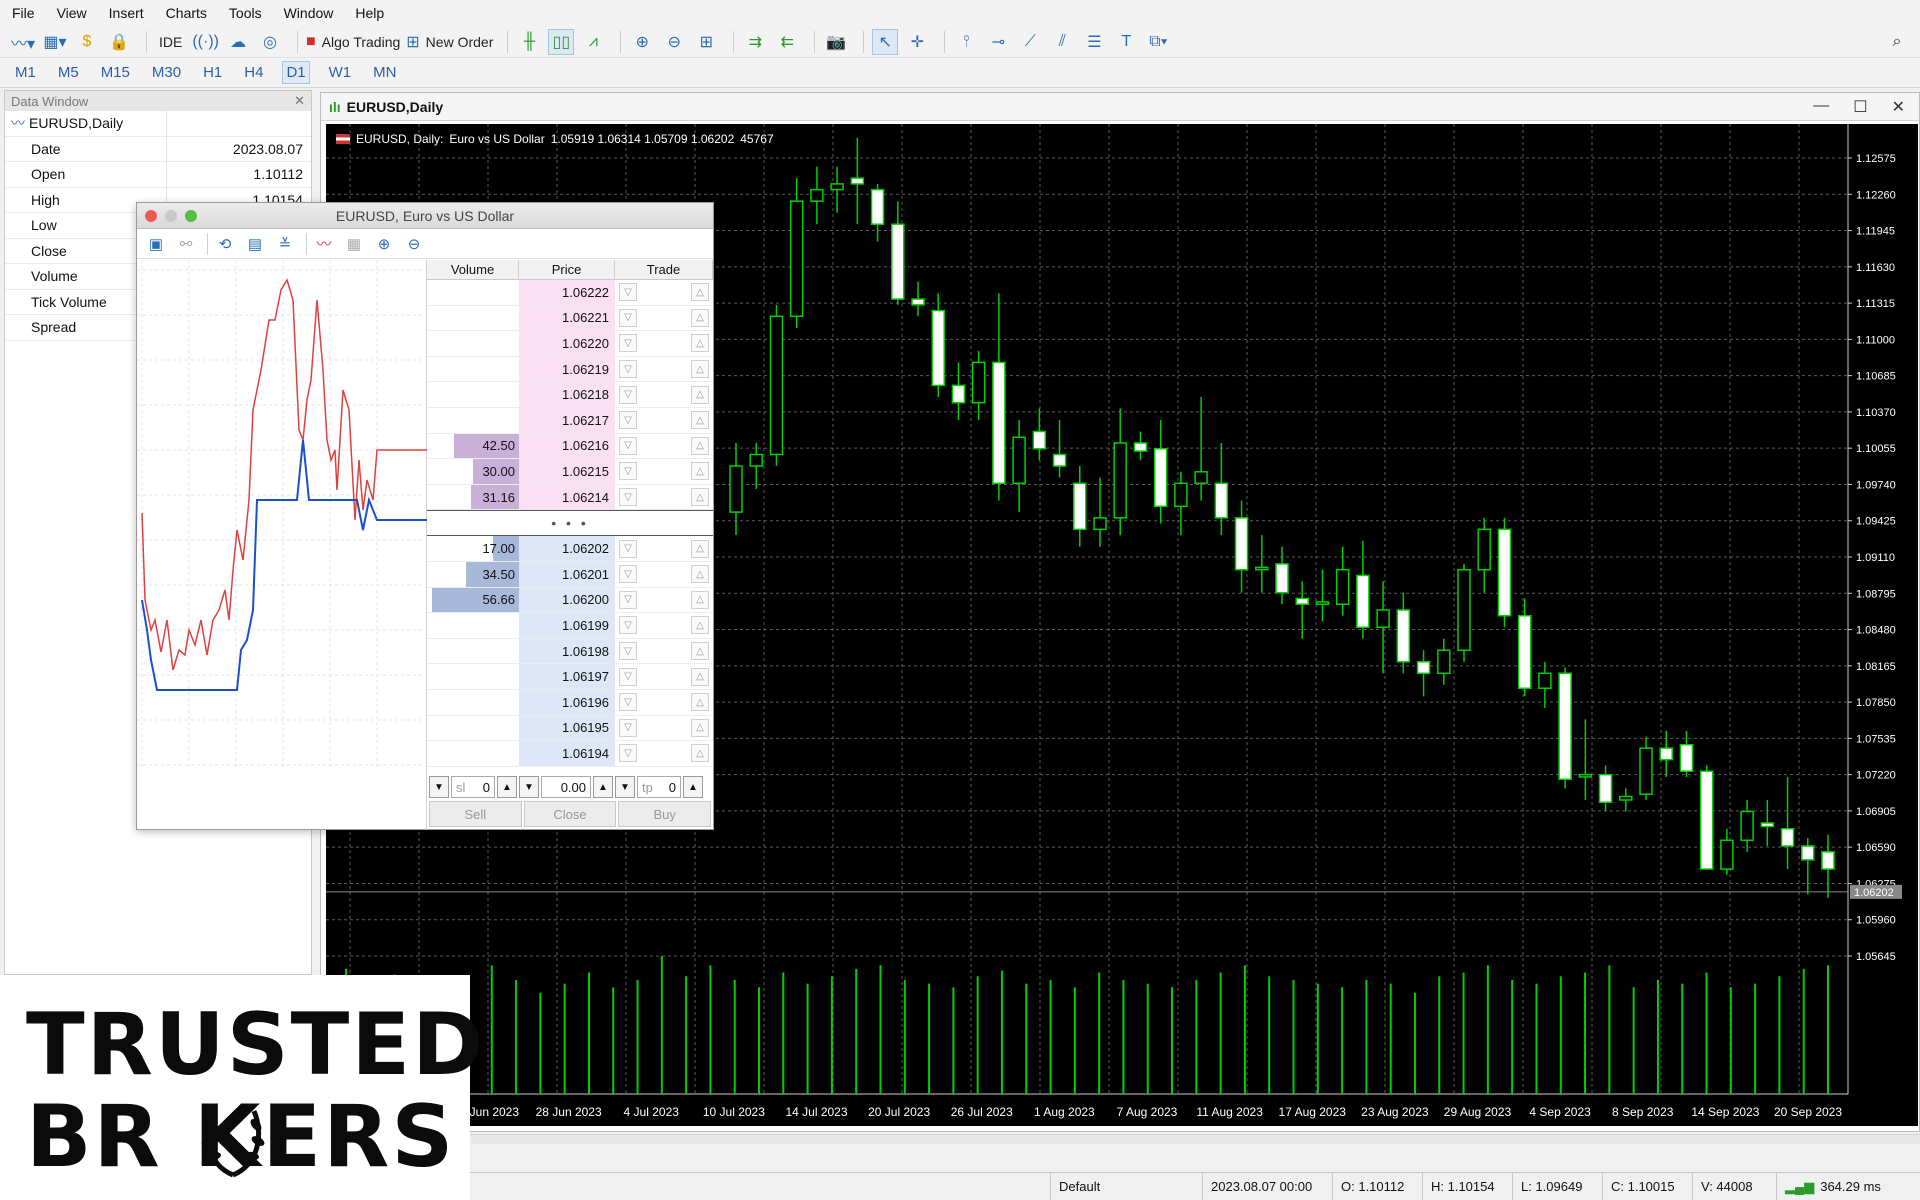 This screenshot has width=1920, height=1200. Describe the element at coordinates (706, 42) in the screenshot. I see `tile-windows-icon: ⊞` at that location.